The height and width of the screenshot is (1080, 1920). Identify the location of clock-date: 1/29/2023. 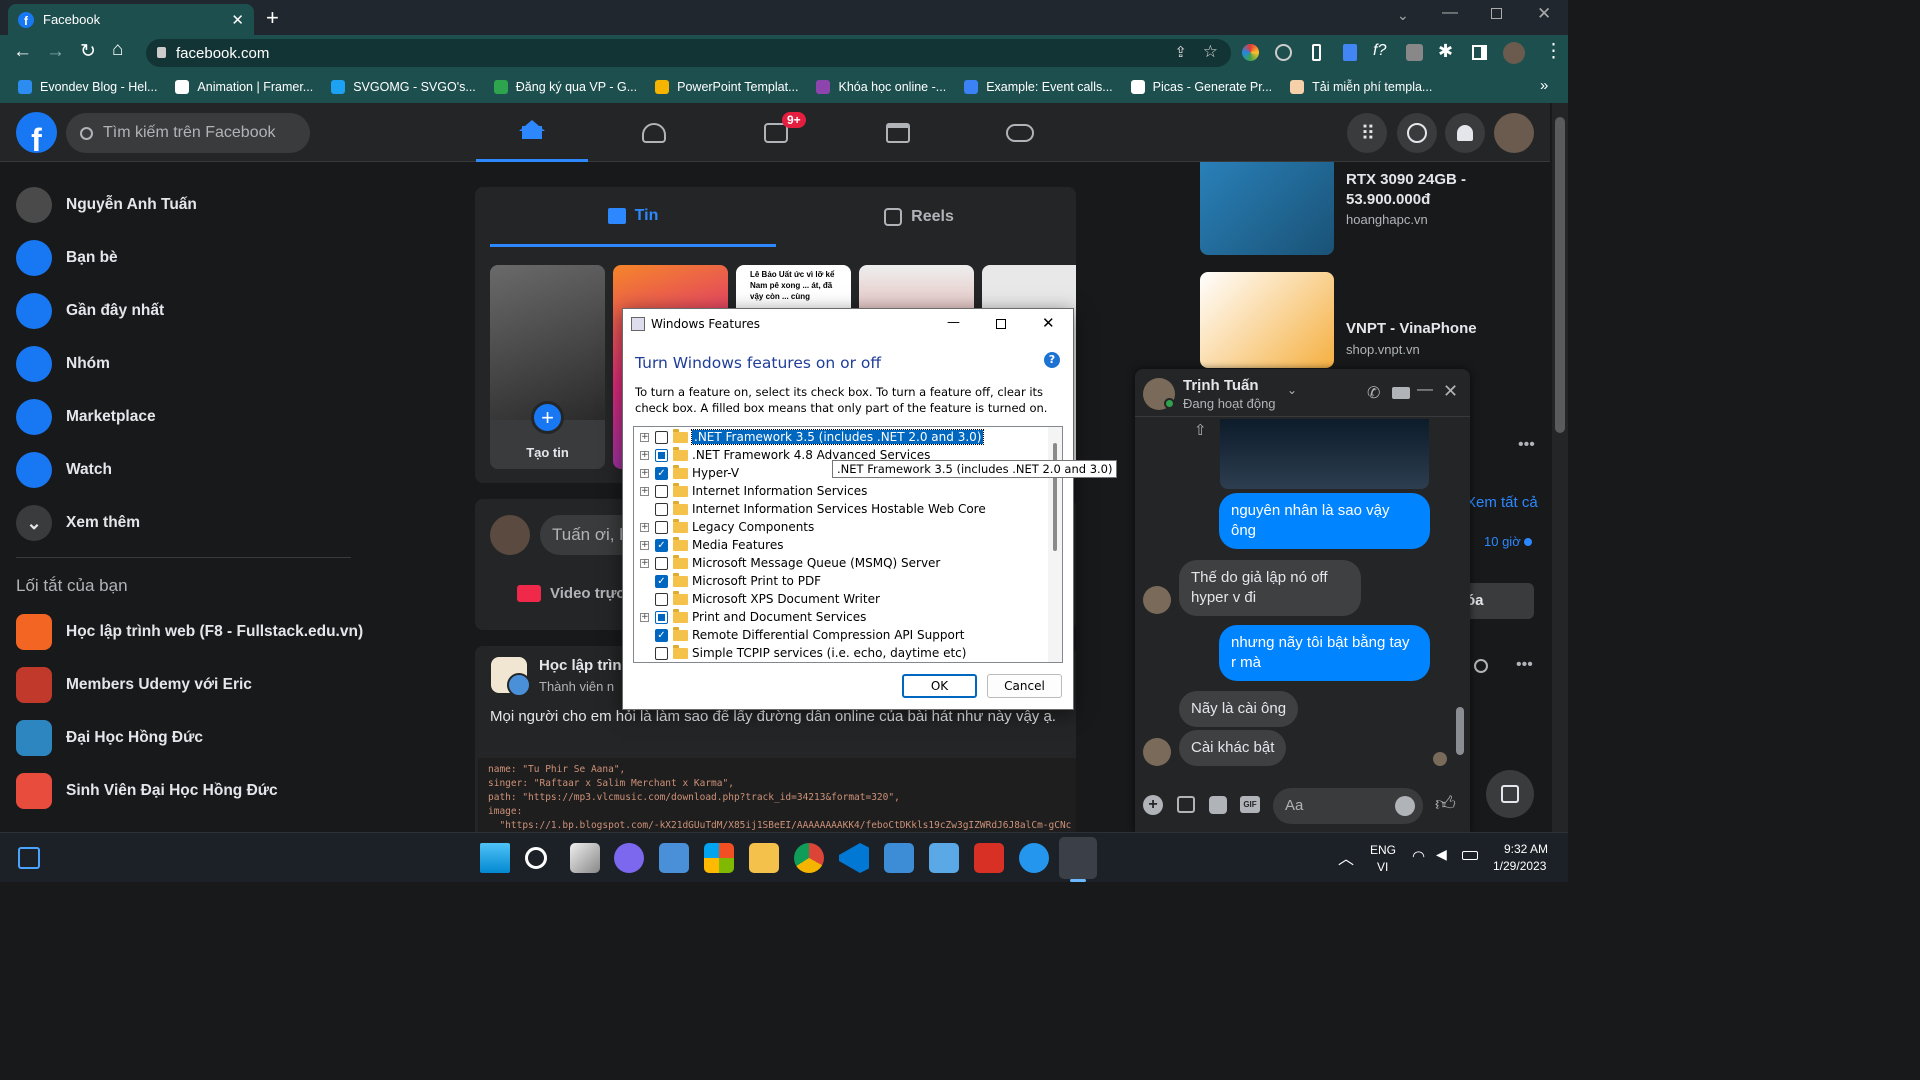
(1519, 866).